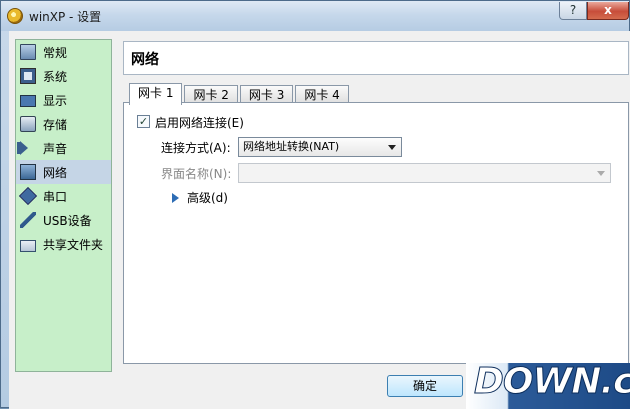 The width and height of the screenshot is (630, 409). Describe the element at coordinates (424, 173) in the screenshot. I see `interface-name-select` at that location.